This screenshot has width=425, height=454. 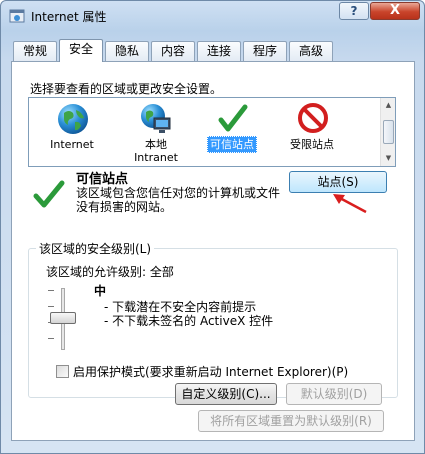 I want to click on zone-internet: Internet, so click(x=72, y=133).